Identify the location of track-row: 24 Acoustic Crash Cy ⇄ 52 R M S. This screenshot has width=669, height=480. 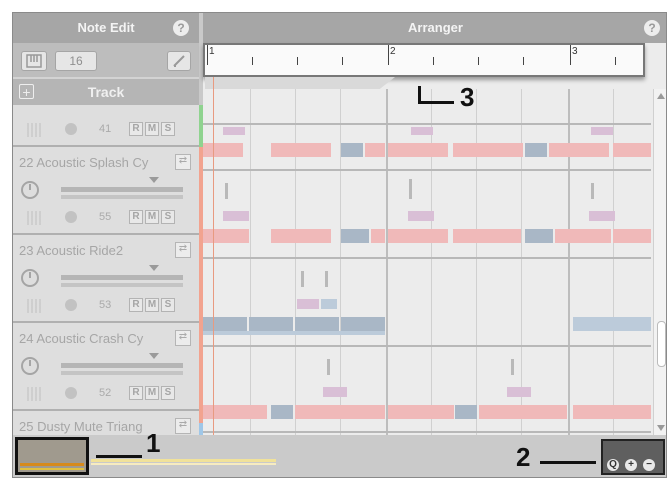
(106, 367).